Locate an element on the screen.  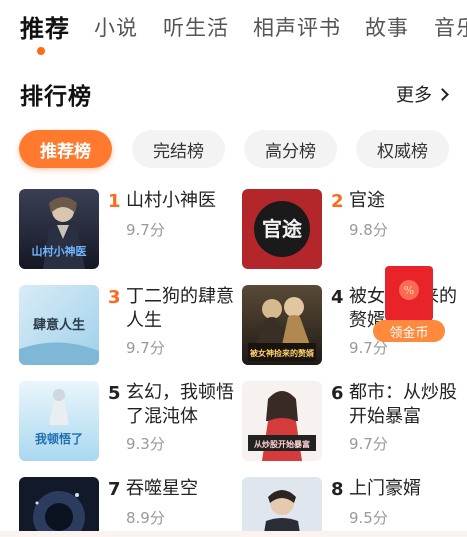
book-title: 上门豪婿 is located at coordinates (385, 488).